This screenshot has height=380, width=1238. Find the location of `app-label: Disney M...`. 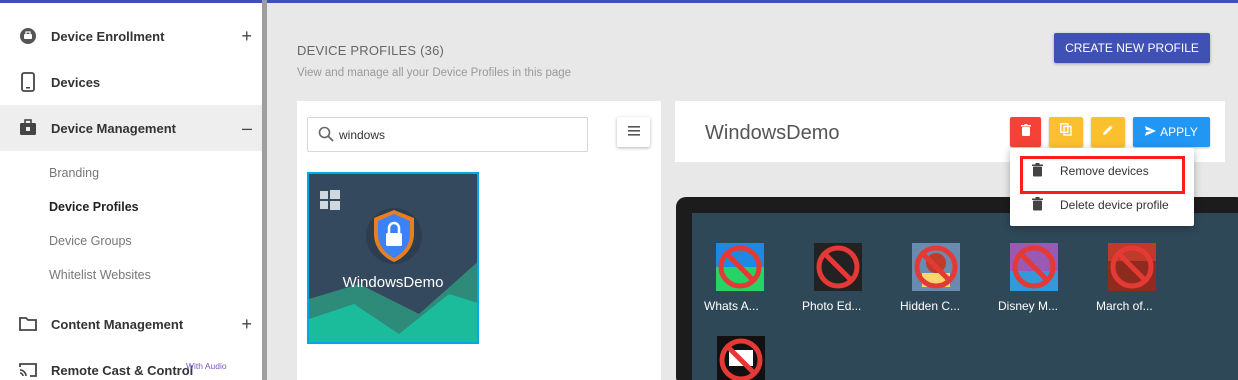

app-label: Disney M... is located at coordinates (1028, 306).